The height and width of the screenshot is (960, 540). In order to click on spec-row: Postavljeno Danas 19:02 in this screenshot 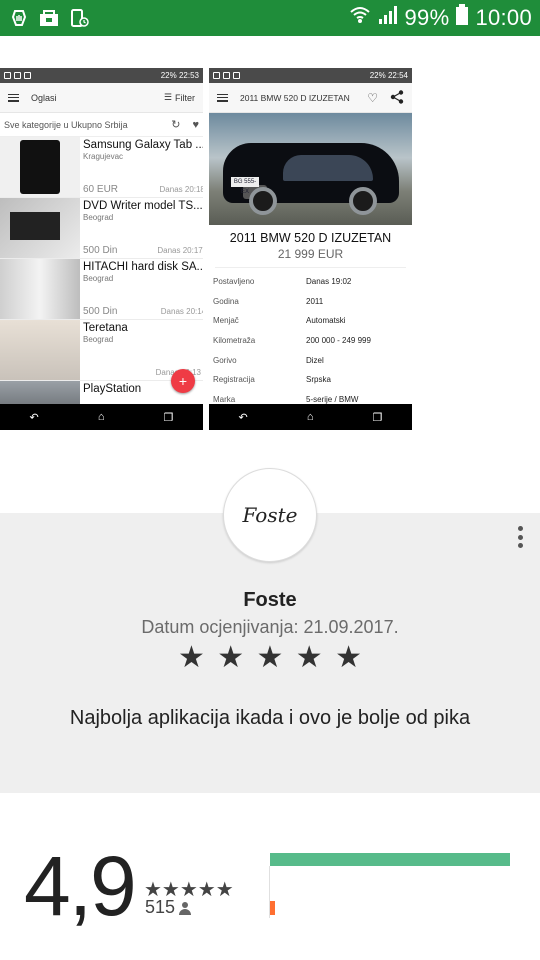, I will do `click(282, 282)`.